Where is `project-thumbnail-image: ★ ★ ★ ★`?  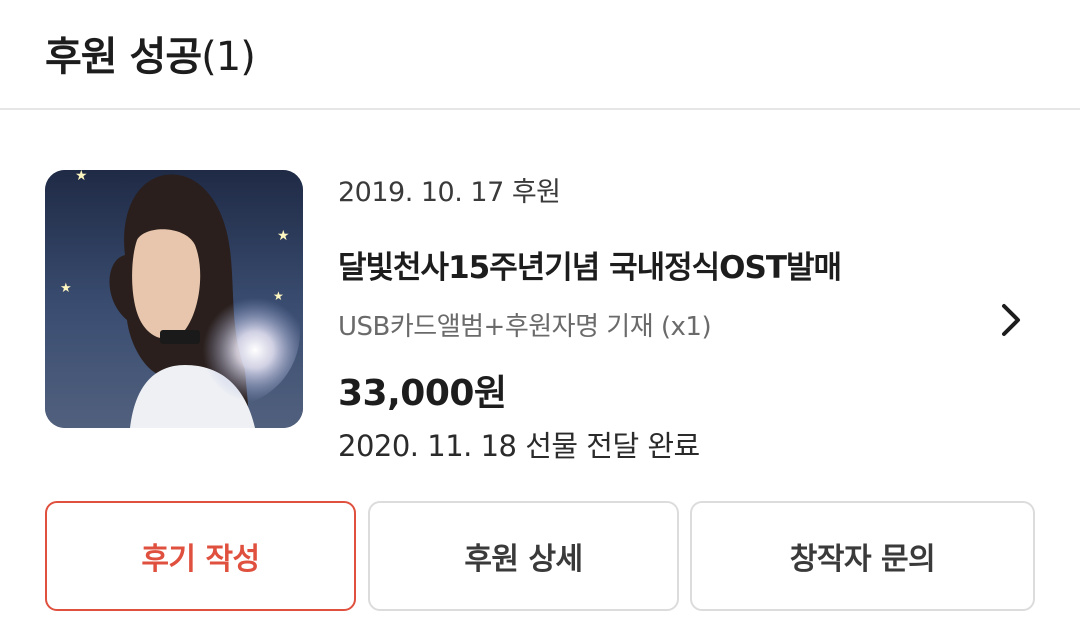
project-thumbnail-image: ★ ★ ★ ★ is located at coordinates (174, 299).